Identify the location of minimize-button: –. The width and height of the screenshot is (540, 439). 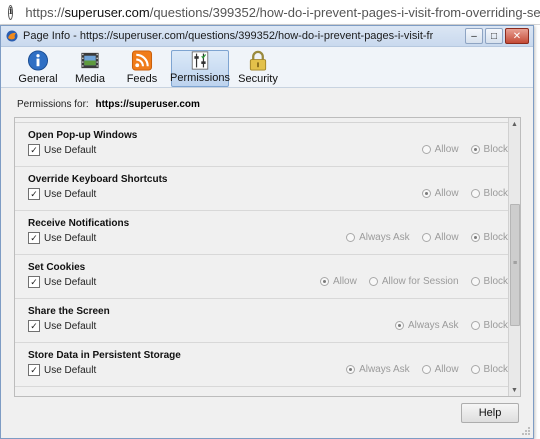
(474, 36).